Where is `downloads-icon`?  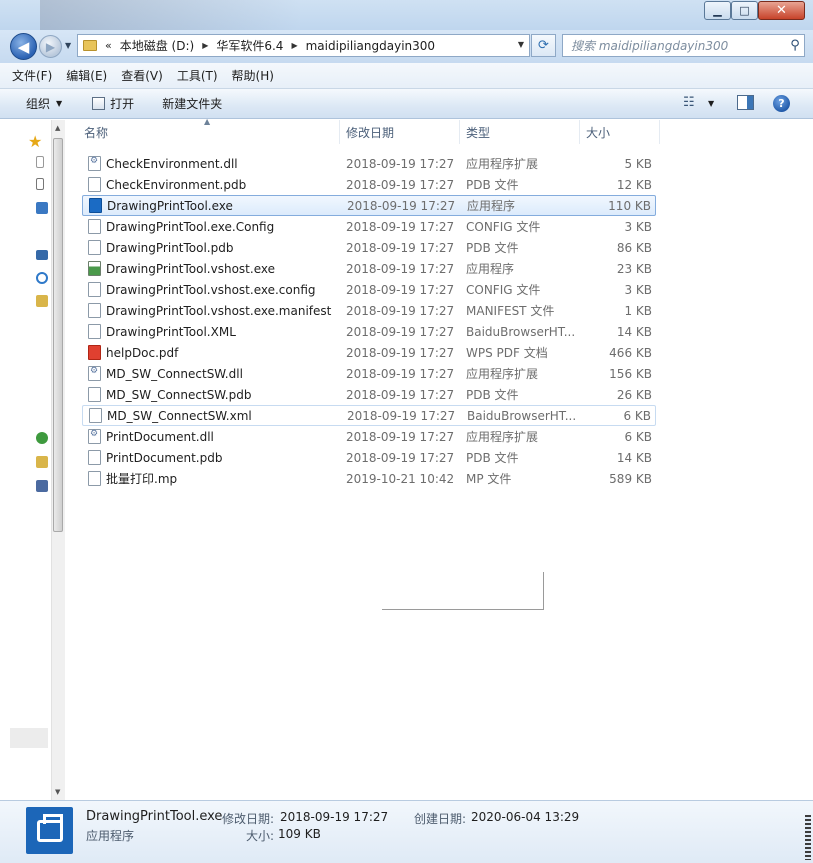
downloads-icon is located at coordinates (40, 184).